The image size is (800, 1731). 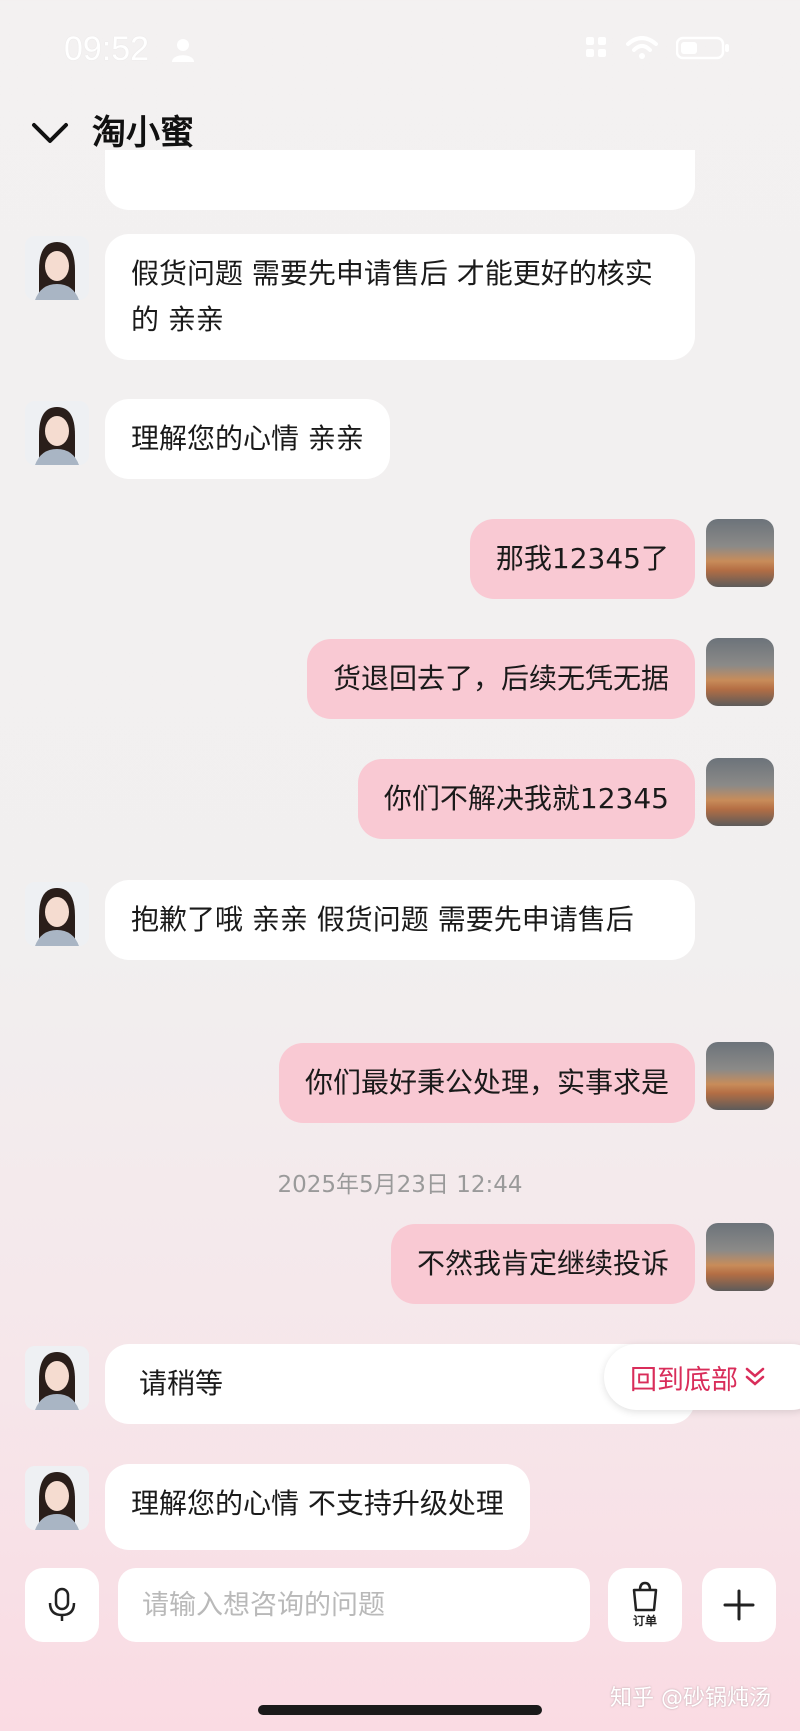 I want to click on message-bubble-bot: 理解您的心情 亲亲, so click(x=247, y=439).